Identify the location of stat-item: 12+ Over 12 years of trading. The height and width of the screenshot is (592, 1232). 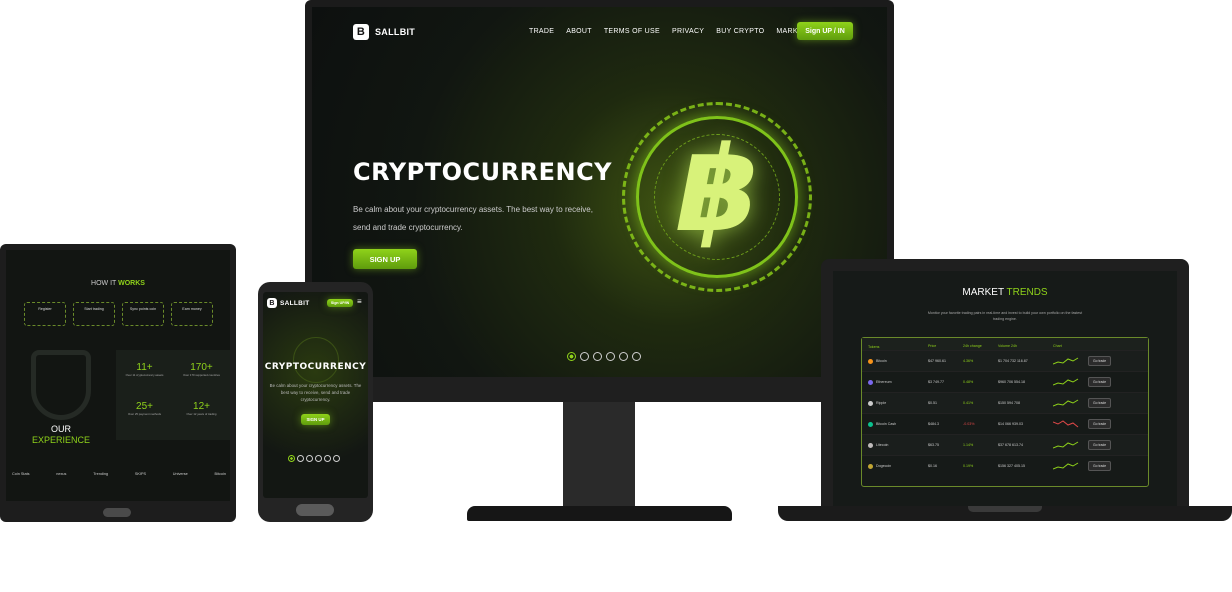
(201, 420).